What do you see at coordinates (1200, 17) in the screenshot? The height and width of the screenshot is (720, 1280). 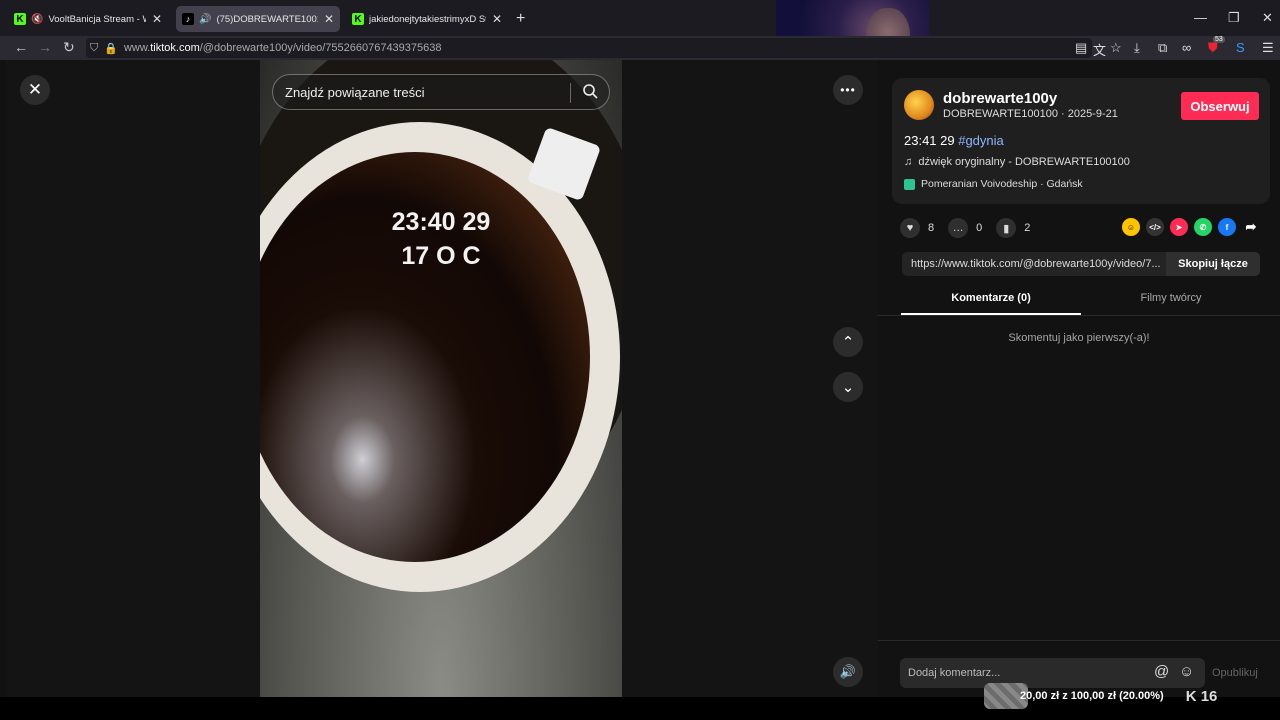 I see `minimize-button: —` at bounding box center [1200, 17].